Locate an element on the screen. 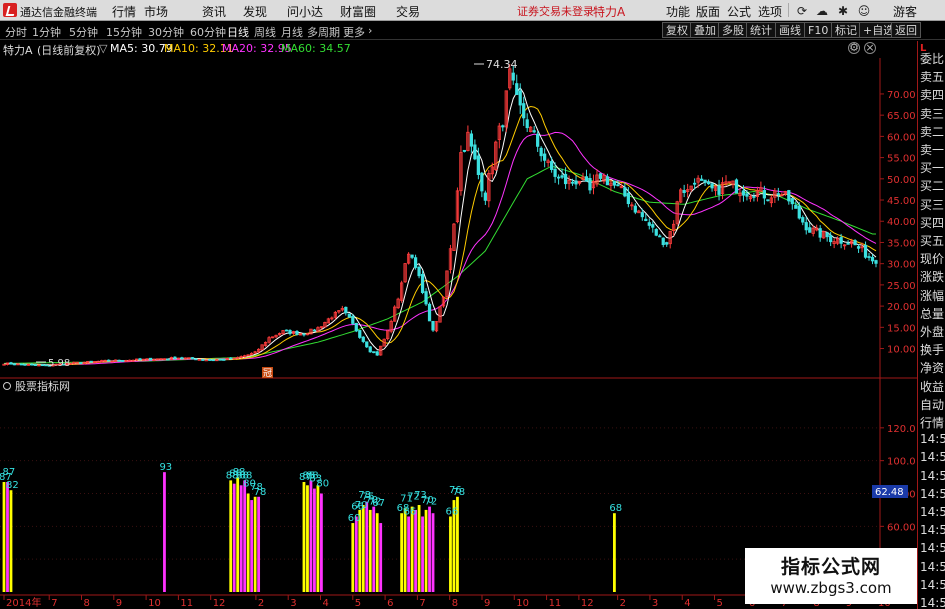  side-panel-item: 买三 is located at coordinates (932, 204).